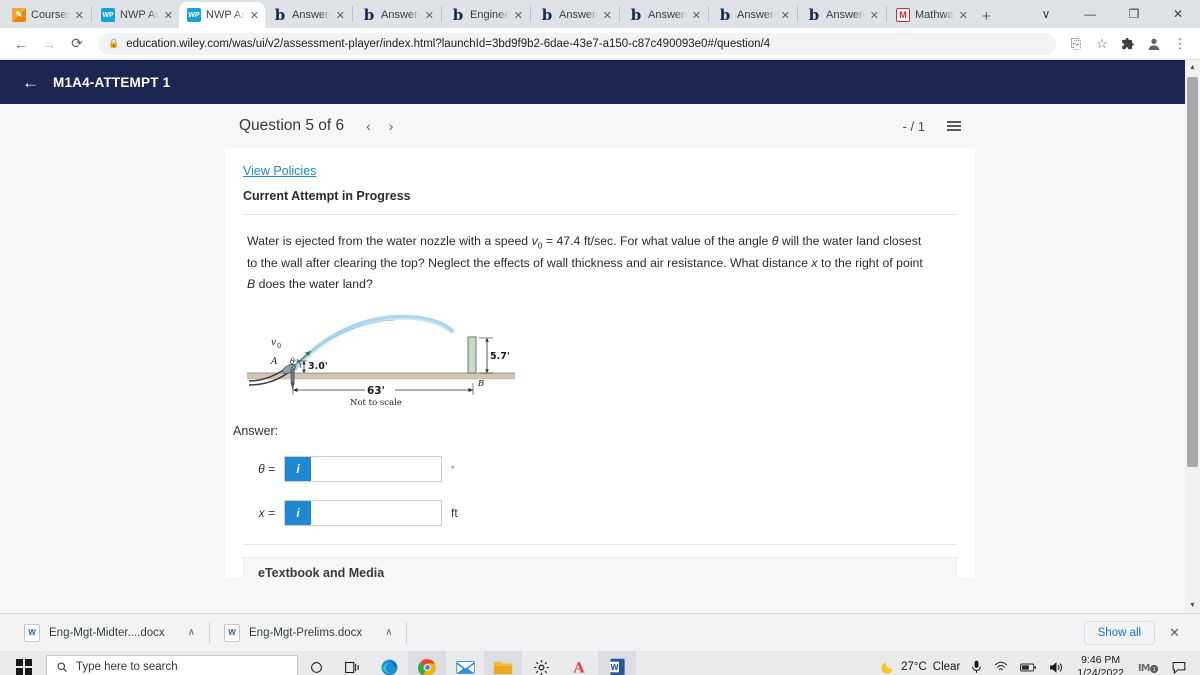  I want to click on taskbar-clock: 9:46 PM 1/24/2022, so click(1100, 664).